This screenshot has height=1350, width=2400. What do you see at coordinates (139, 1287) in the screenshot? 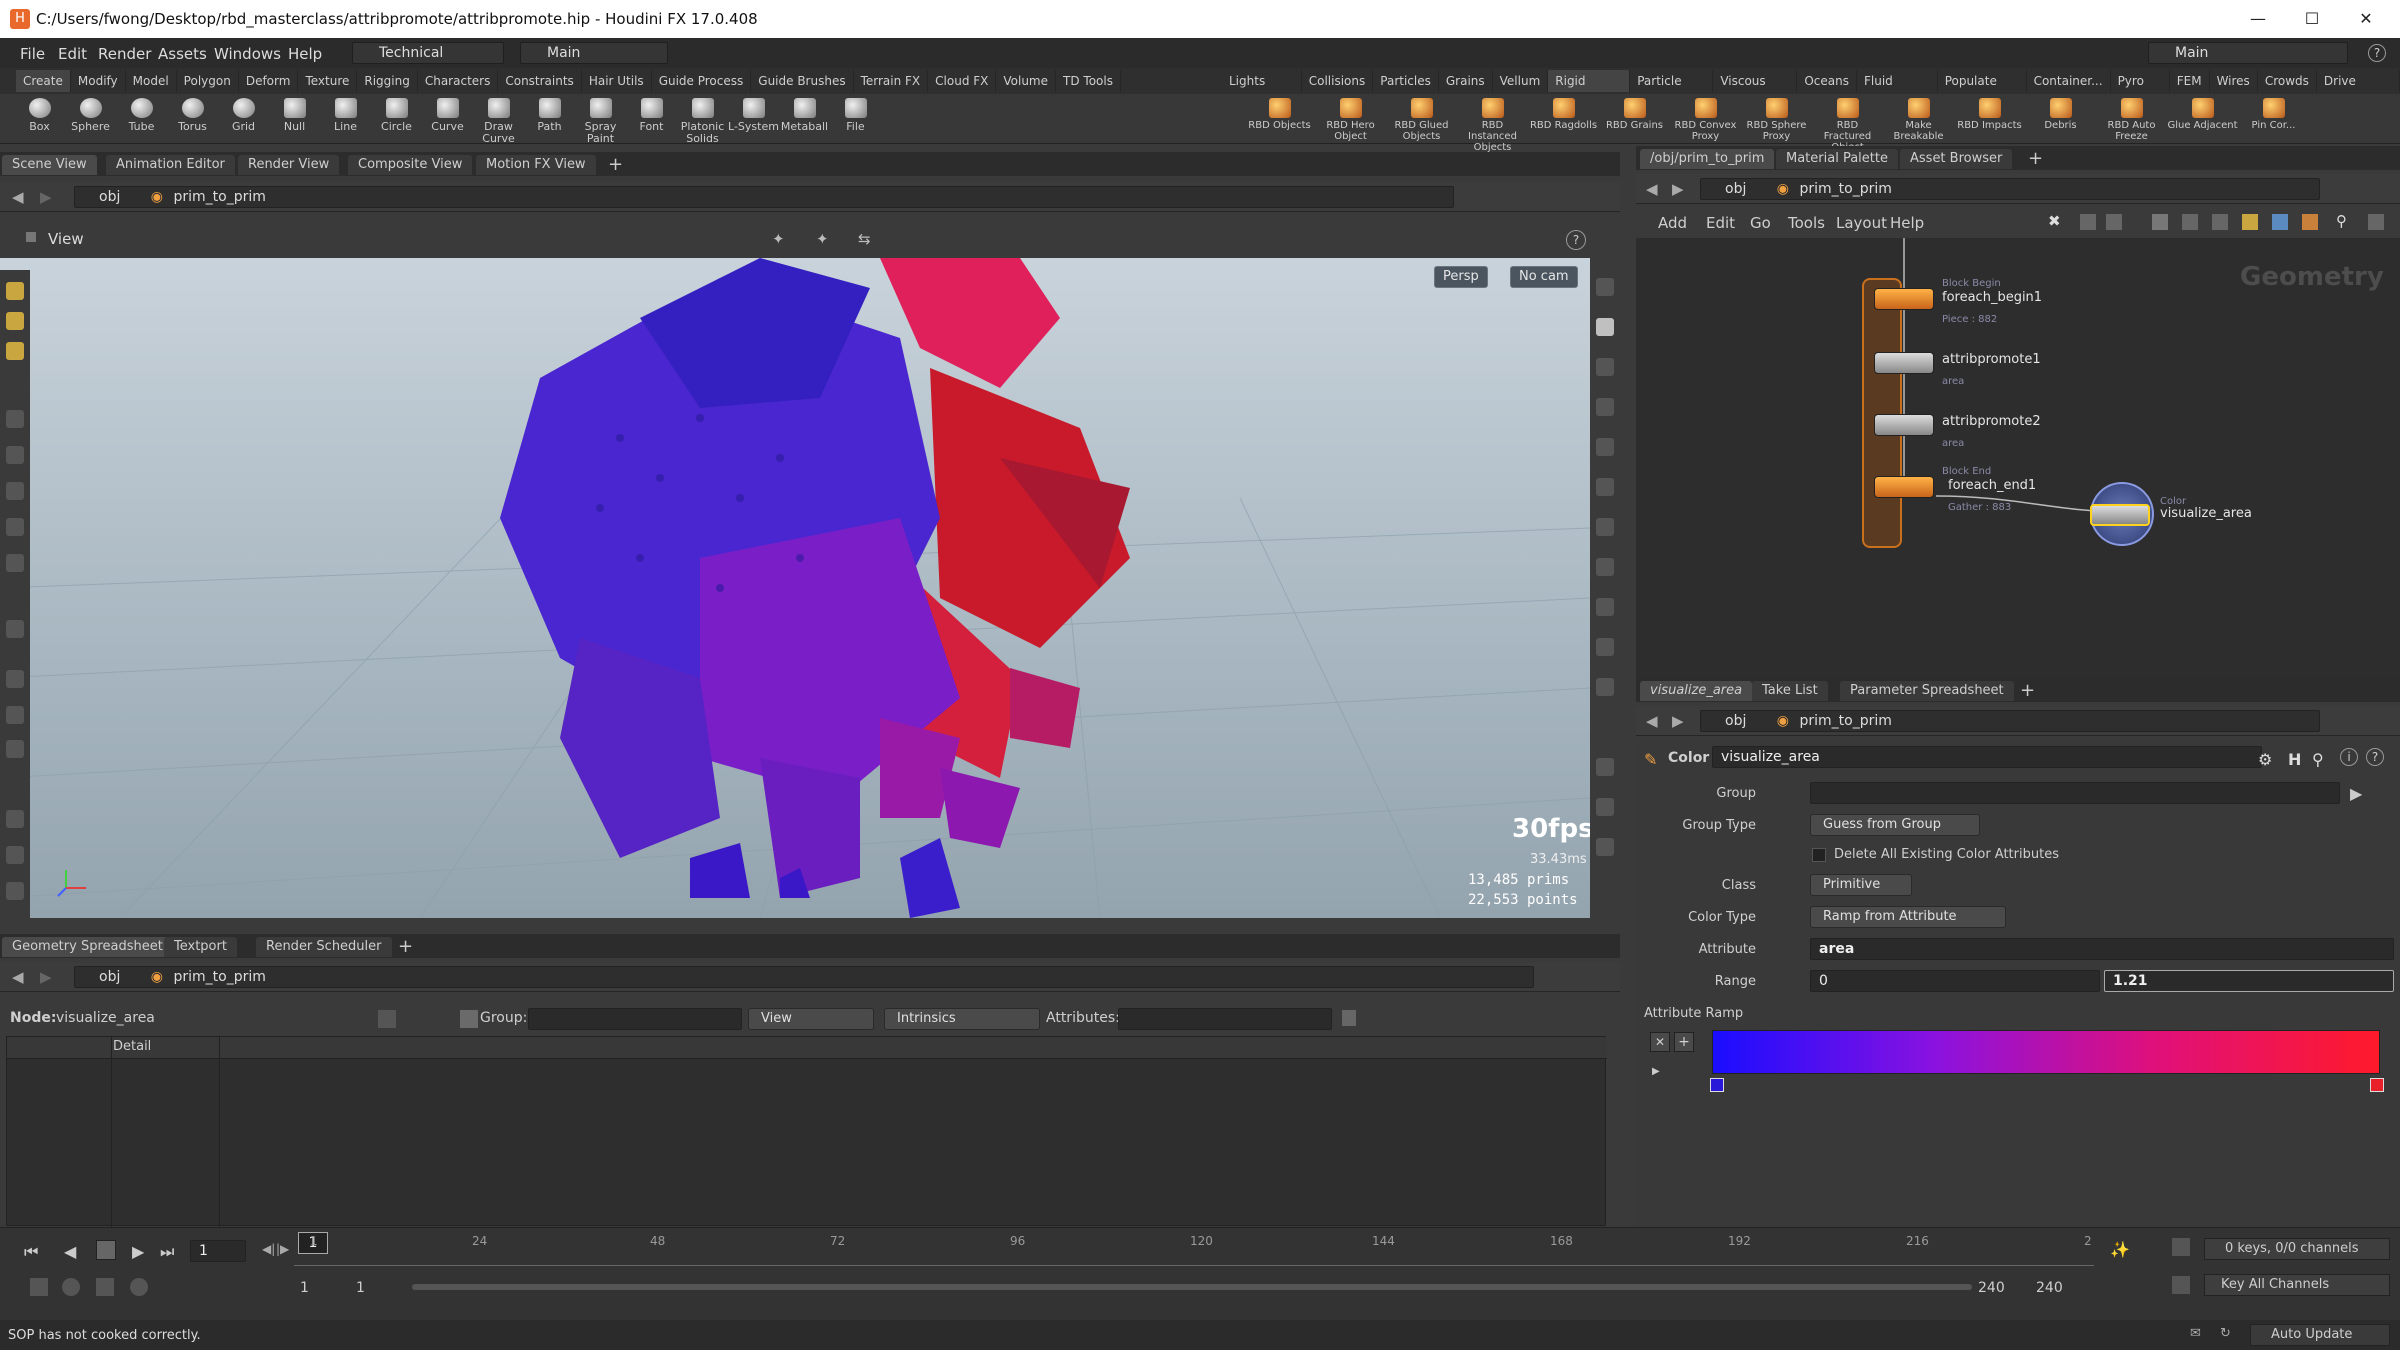
I see `global-animation-icon` at bounding box center [139, 1287].